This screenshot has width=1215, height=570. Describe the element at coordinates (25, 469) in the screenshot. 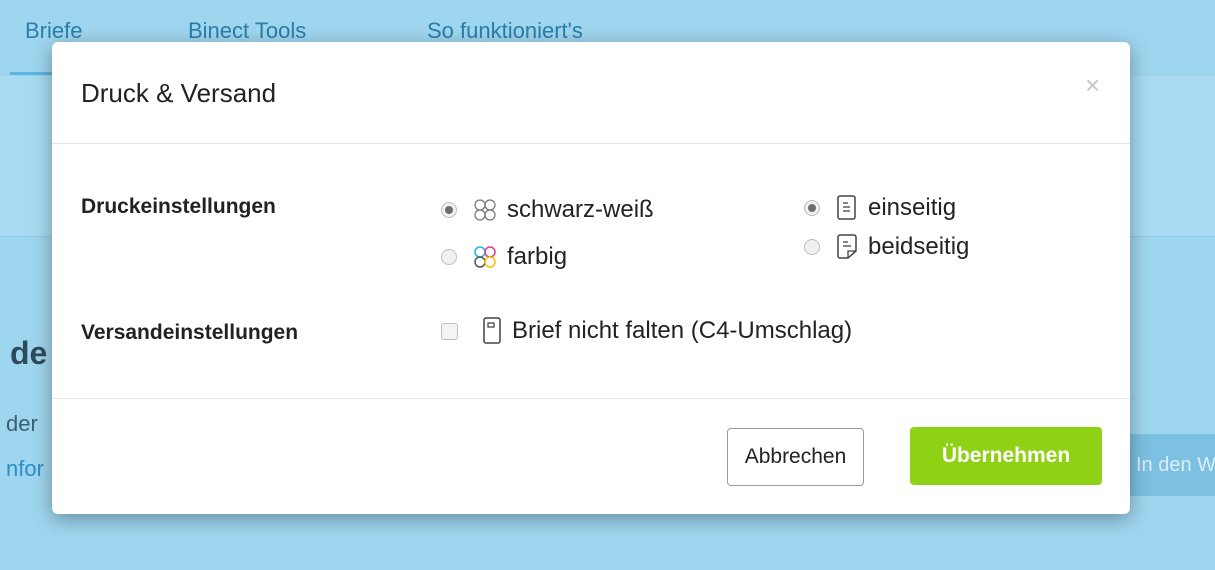

I see `background-link: nfor` at that location.